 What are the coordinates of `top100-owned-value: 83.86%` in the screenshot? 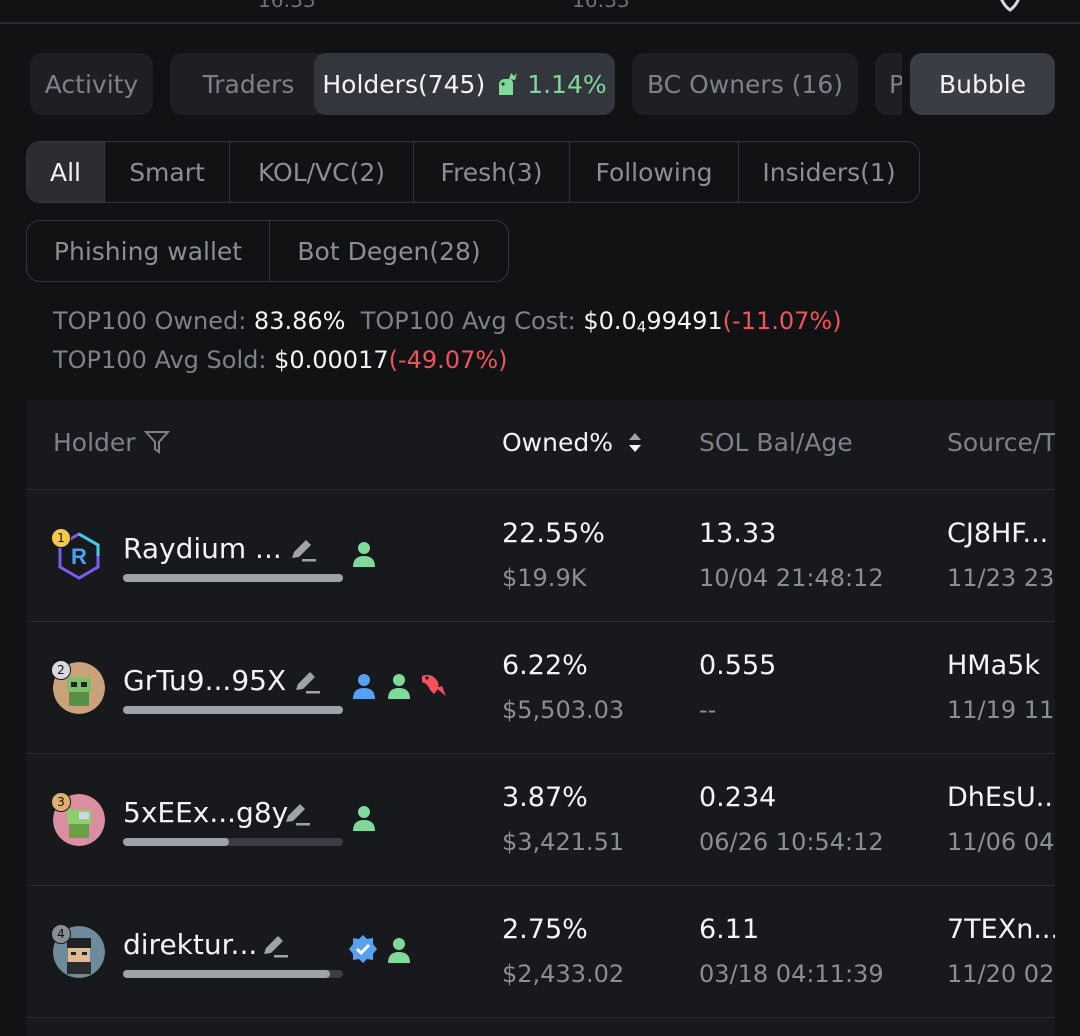 It's located at (299, 321).